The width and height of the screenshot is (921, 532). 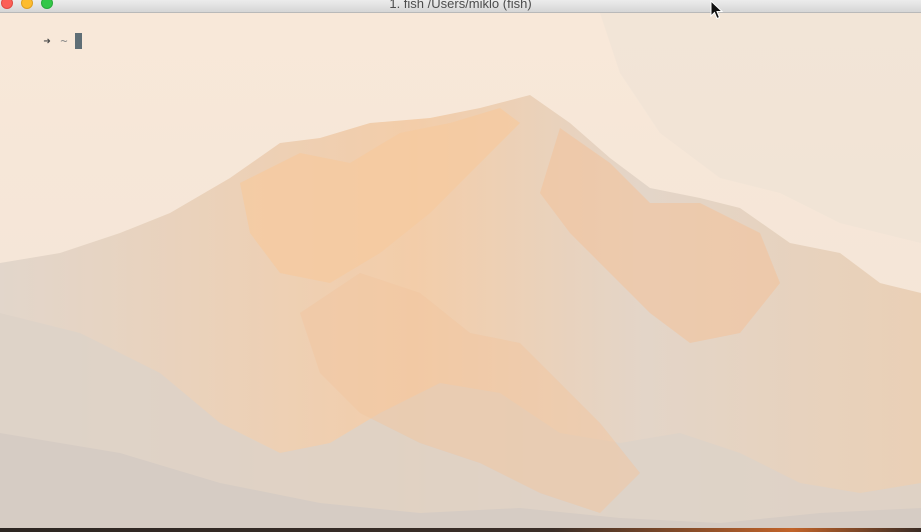 What do you see at coordinates (78, 41) in the screenshot?
I see `text-cursor` at bounding box center [78, 41].